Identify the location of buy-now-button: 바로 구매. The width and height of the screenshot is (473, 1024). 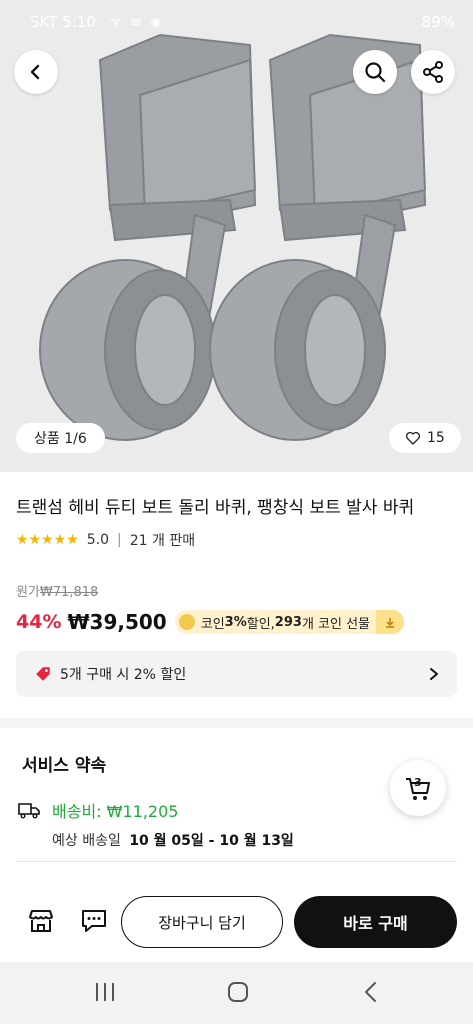
(375, 922).